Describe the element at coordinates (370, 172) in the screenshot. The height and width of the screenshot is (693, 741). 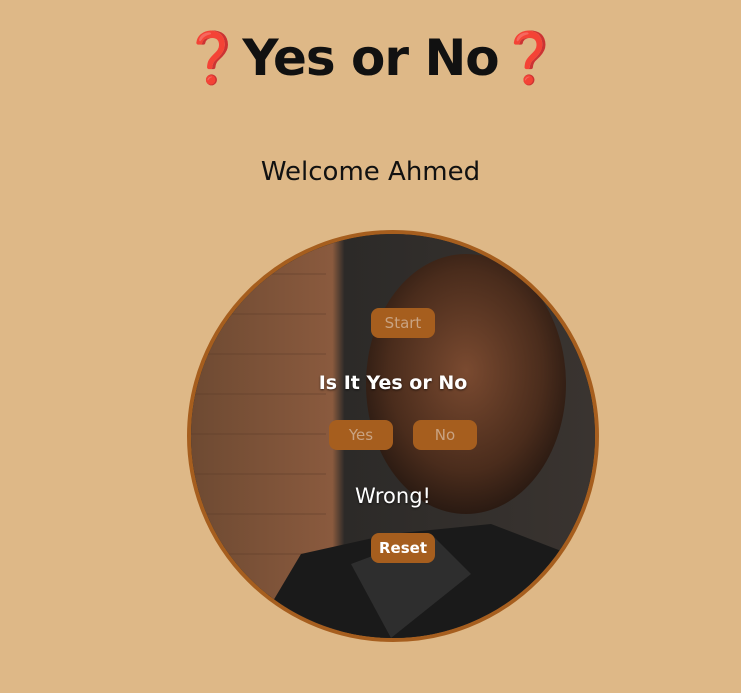
I see `welcome-message: Welcome Ahmed` at that location.